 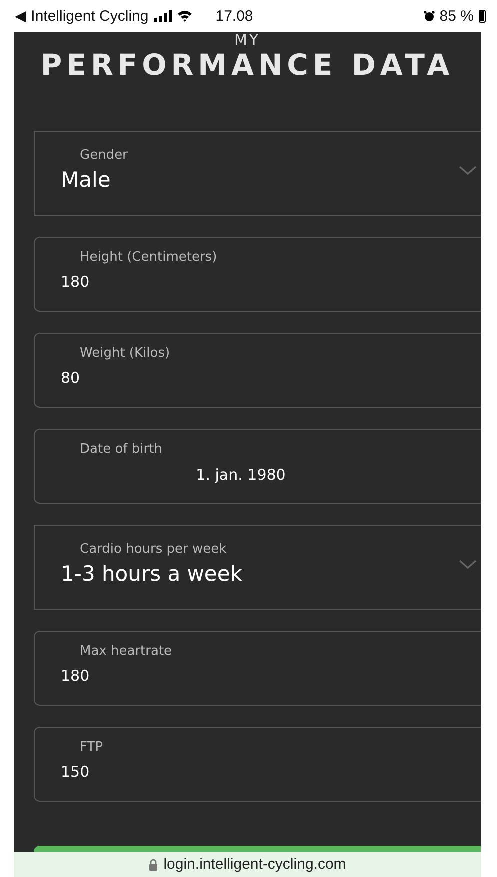 What do you see at coordinates (257, 274) in the screenshot?
I see `input-field: Height (Centimeters) 180` at bounding box center [257, 274].